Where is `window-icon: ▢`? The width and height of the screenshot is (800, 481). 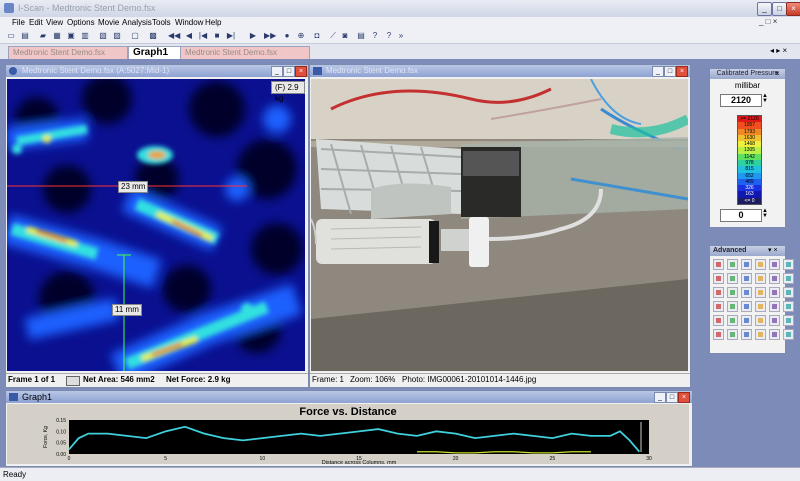 window-icon: ▢ is located at coordinates (135, 36).